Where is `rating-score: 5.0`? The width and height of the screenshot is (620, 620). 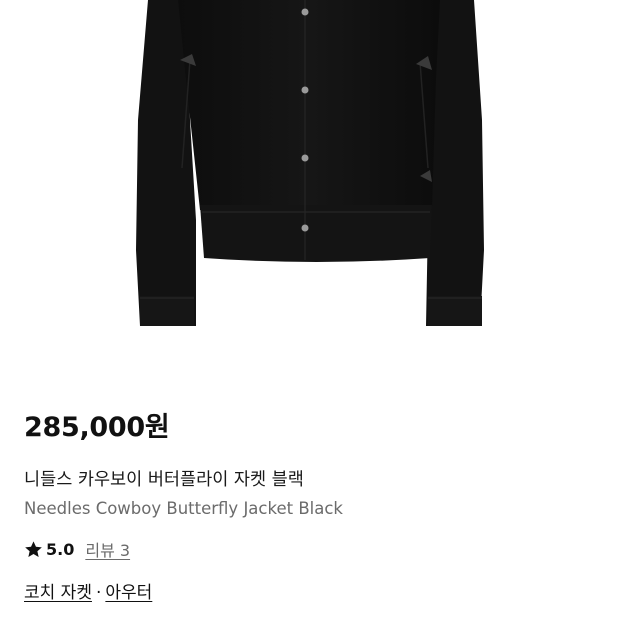 rating-score: 5.0 is located at coordinates (60, 549).